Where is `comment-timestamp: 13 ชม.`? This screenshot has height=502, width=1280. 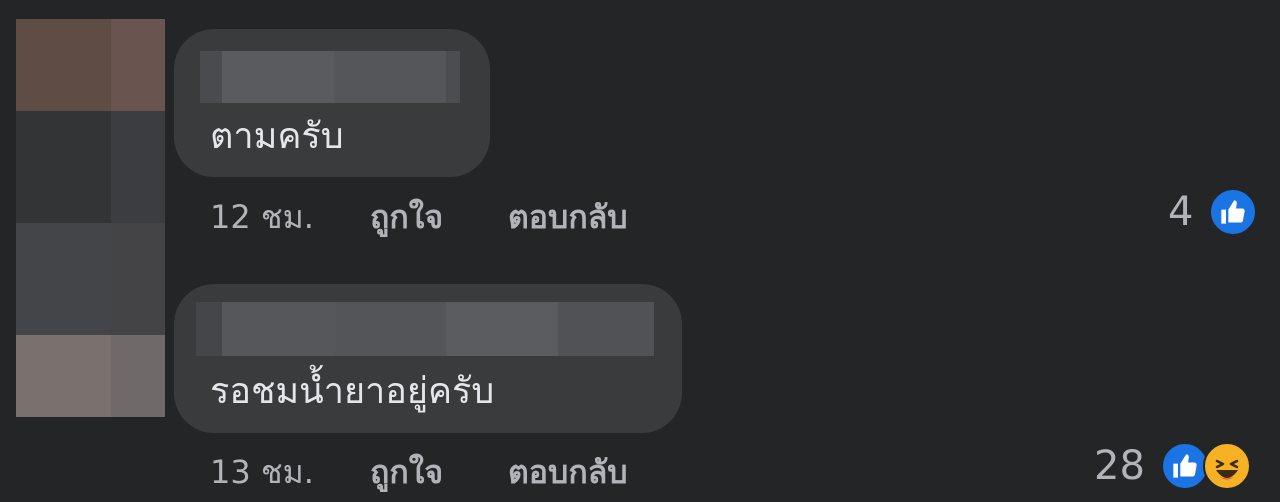
comment-timestamp: 13 ชม. is located at coordinates (290, 472).